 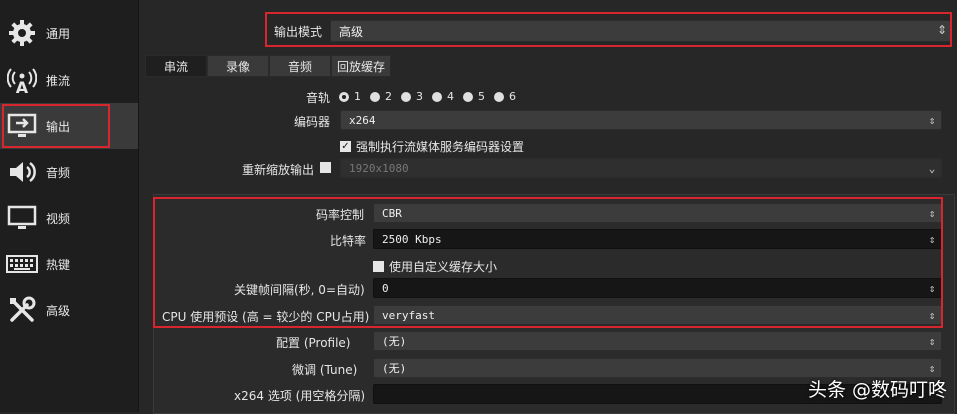 I want to click on bitrate-spinbox: 2500 Kbps ⇕, so click(x=657, y=239).